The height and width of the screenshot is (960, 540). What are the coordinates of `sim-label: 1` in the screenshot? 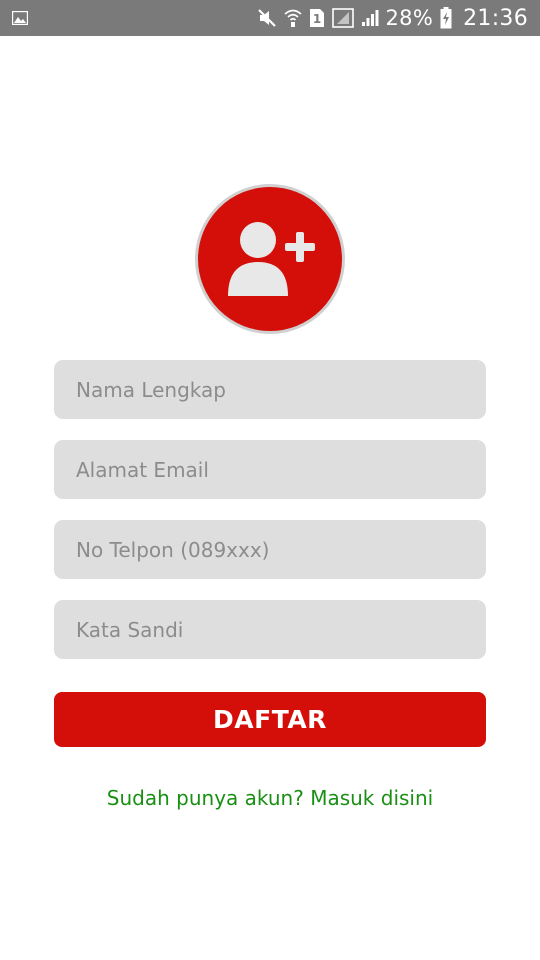 It's located at (316, 19).